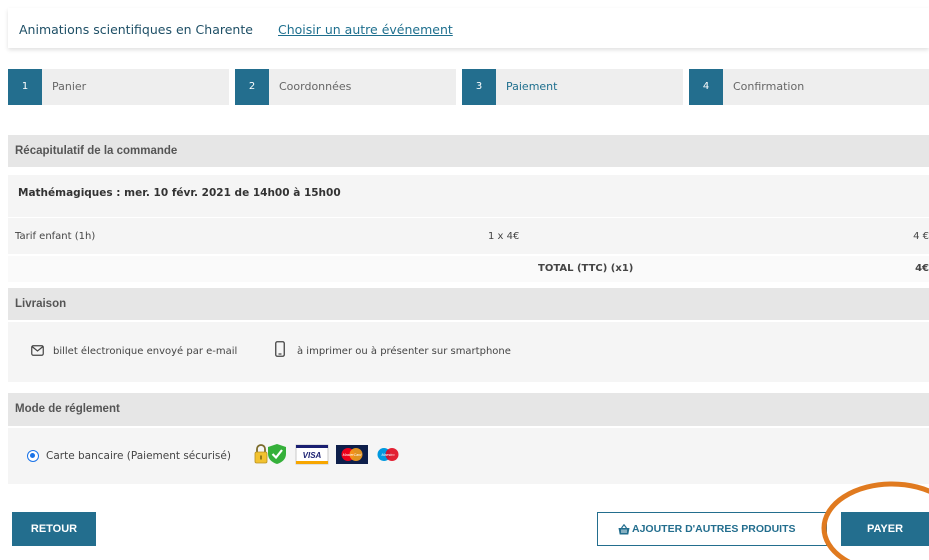 The image size is (929, 560). I want to click on total-value: 4€, so click(922, 268).